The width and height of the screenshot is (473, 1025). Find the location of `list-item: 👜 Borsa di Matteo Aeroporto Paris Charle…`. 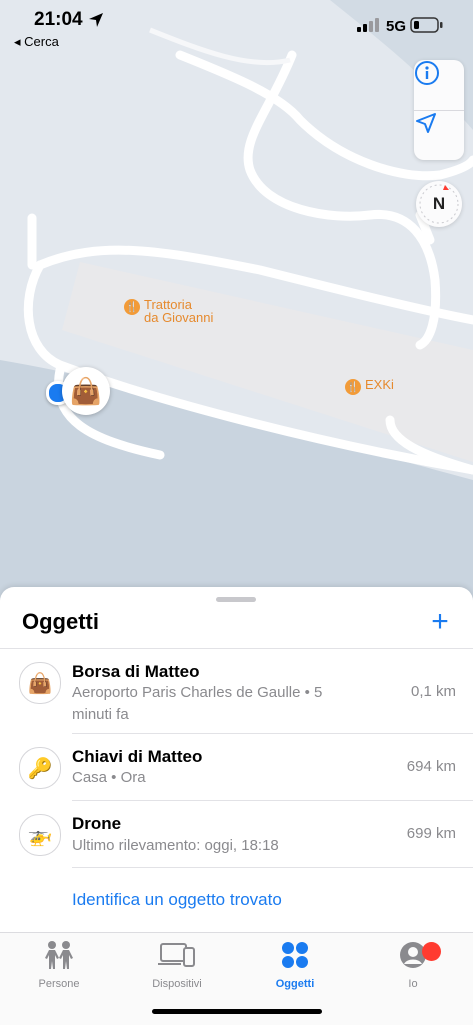

list-item: 👜 Borsa di Matteo Aeroporto Paris Charle… is located at coordinates (236, 691).